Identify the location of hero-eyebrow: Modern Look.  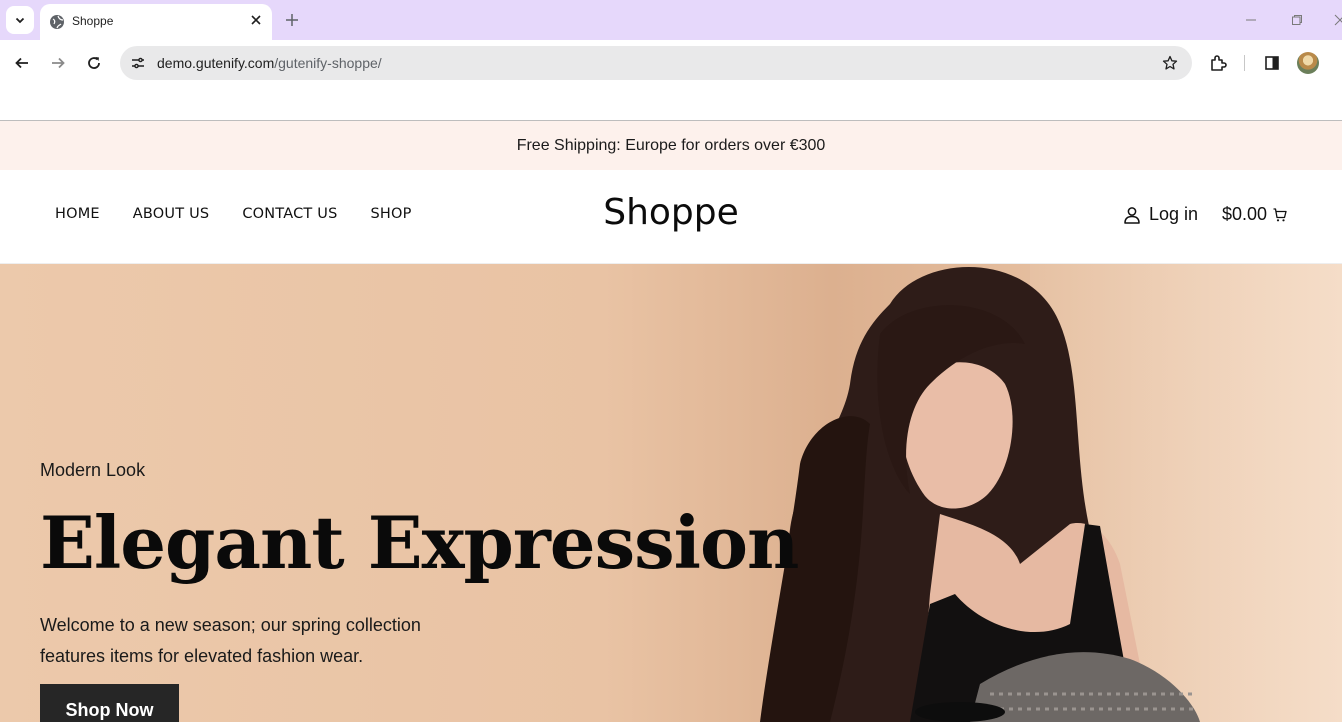
(93, 470).